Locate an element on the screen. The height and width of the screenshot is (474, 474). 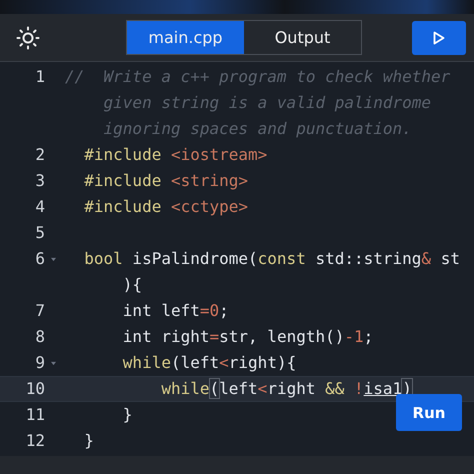
code-line: ignoring spaces and punctuation. is located at coordinates (257, 129).